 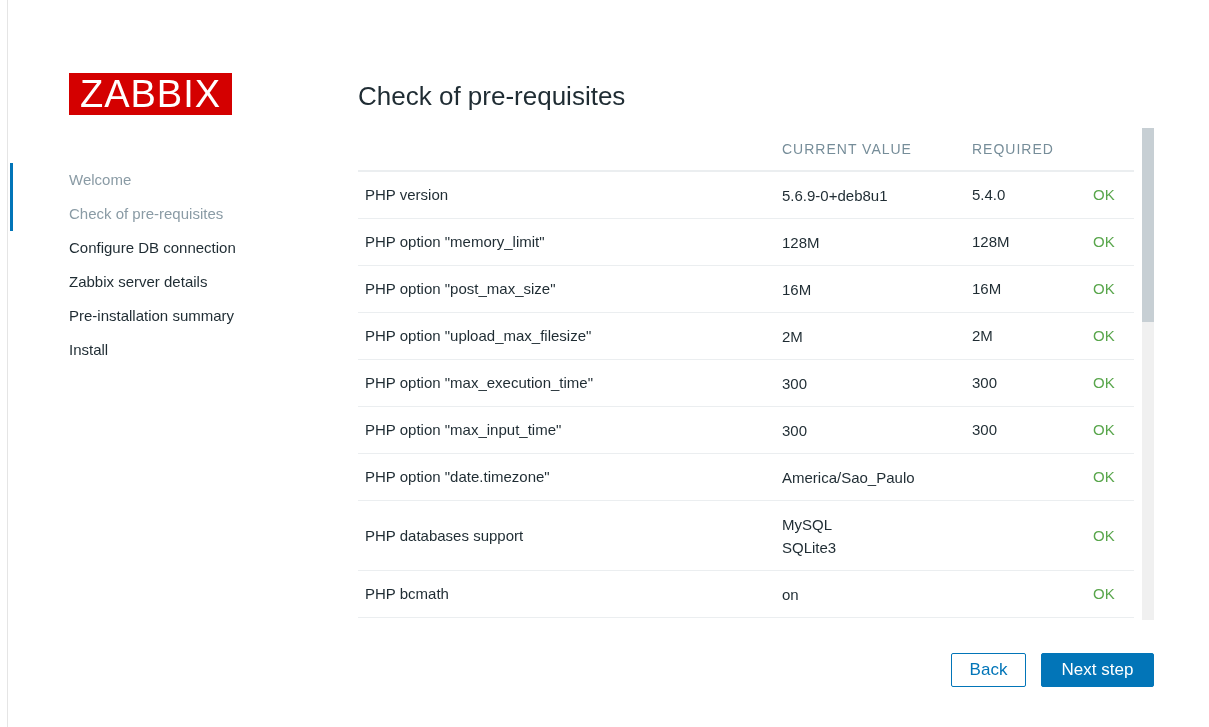 What do you see at coordinates (460, 288) in the screenshot?
I see `table-cell: PHP option "post_max_size"` at bounding box center [460, 288].